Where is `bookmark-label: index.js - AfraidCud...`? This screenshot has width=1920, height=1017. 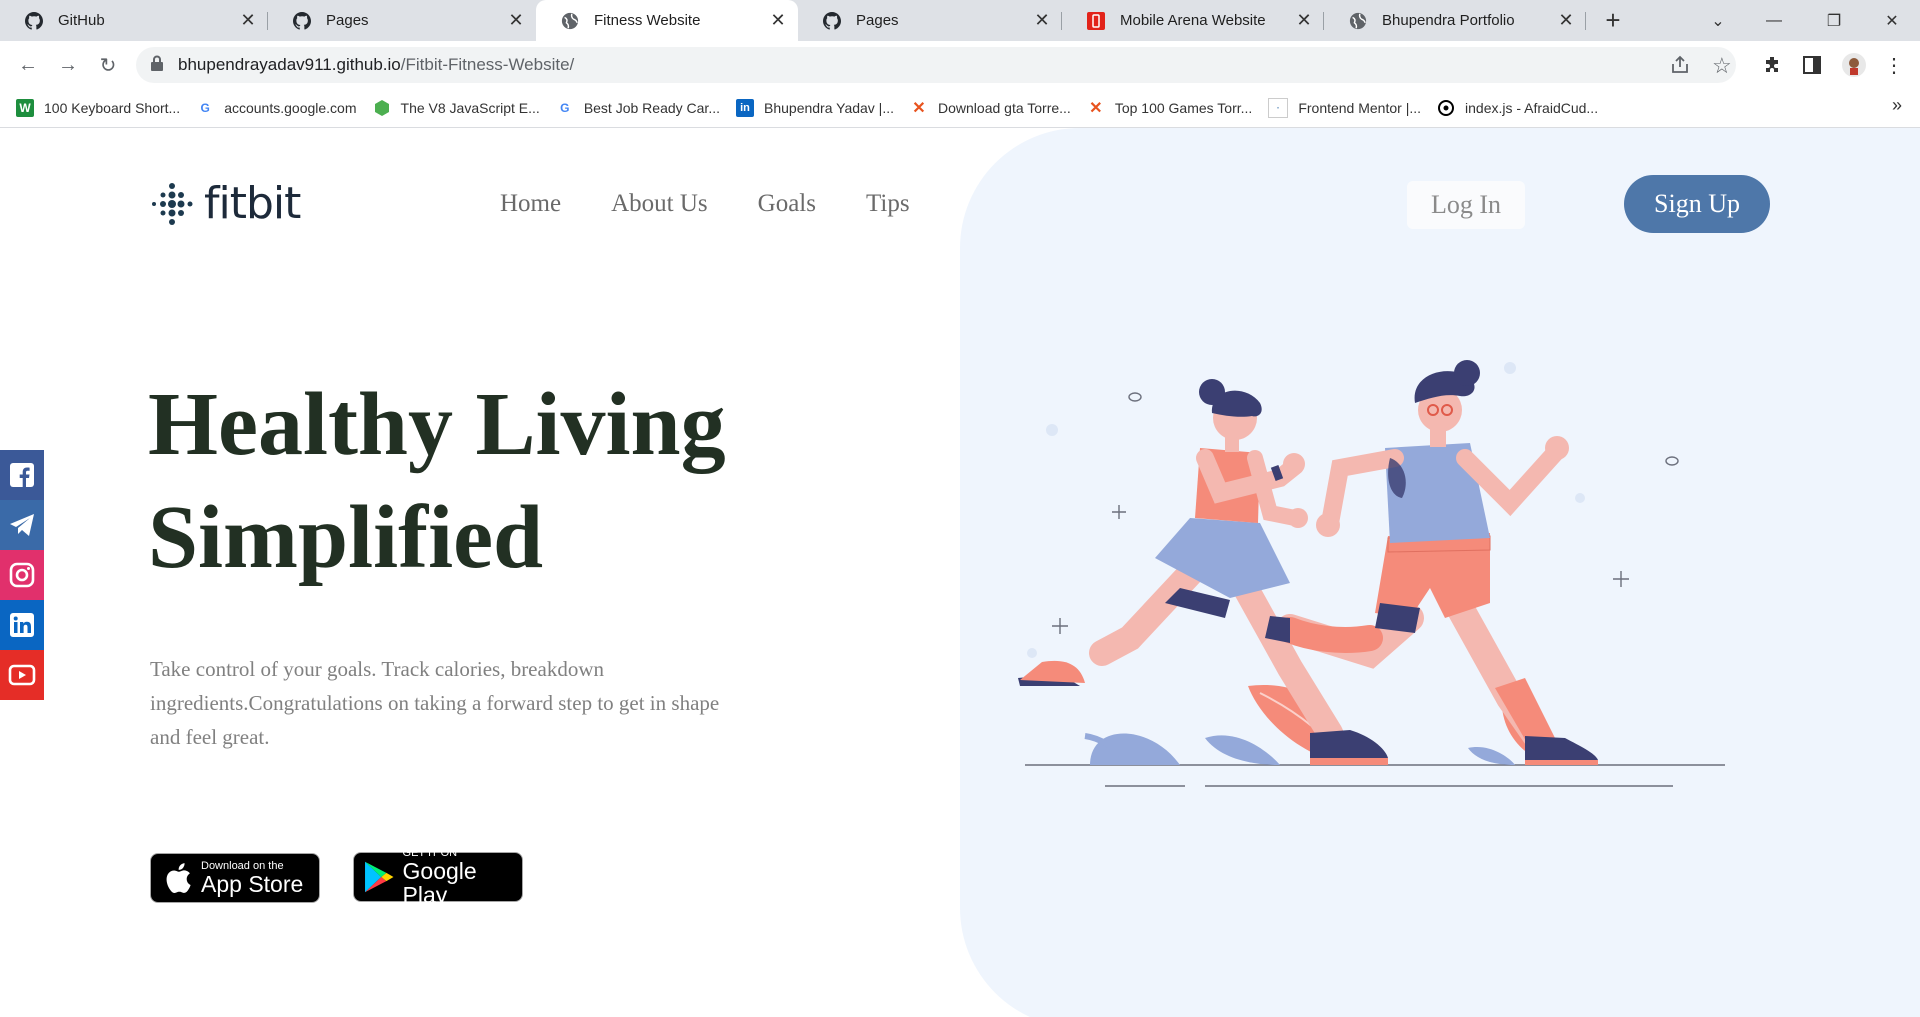
bookmark-label: index.js - AfraidCud... is located at coordinates (1532, 108).